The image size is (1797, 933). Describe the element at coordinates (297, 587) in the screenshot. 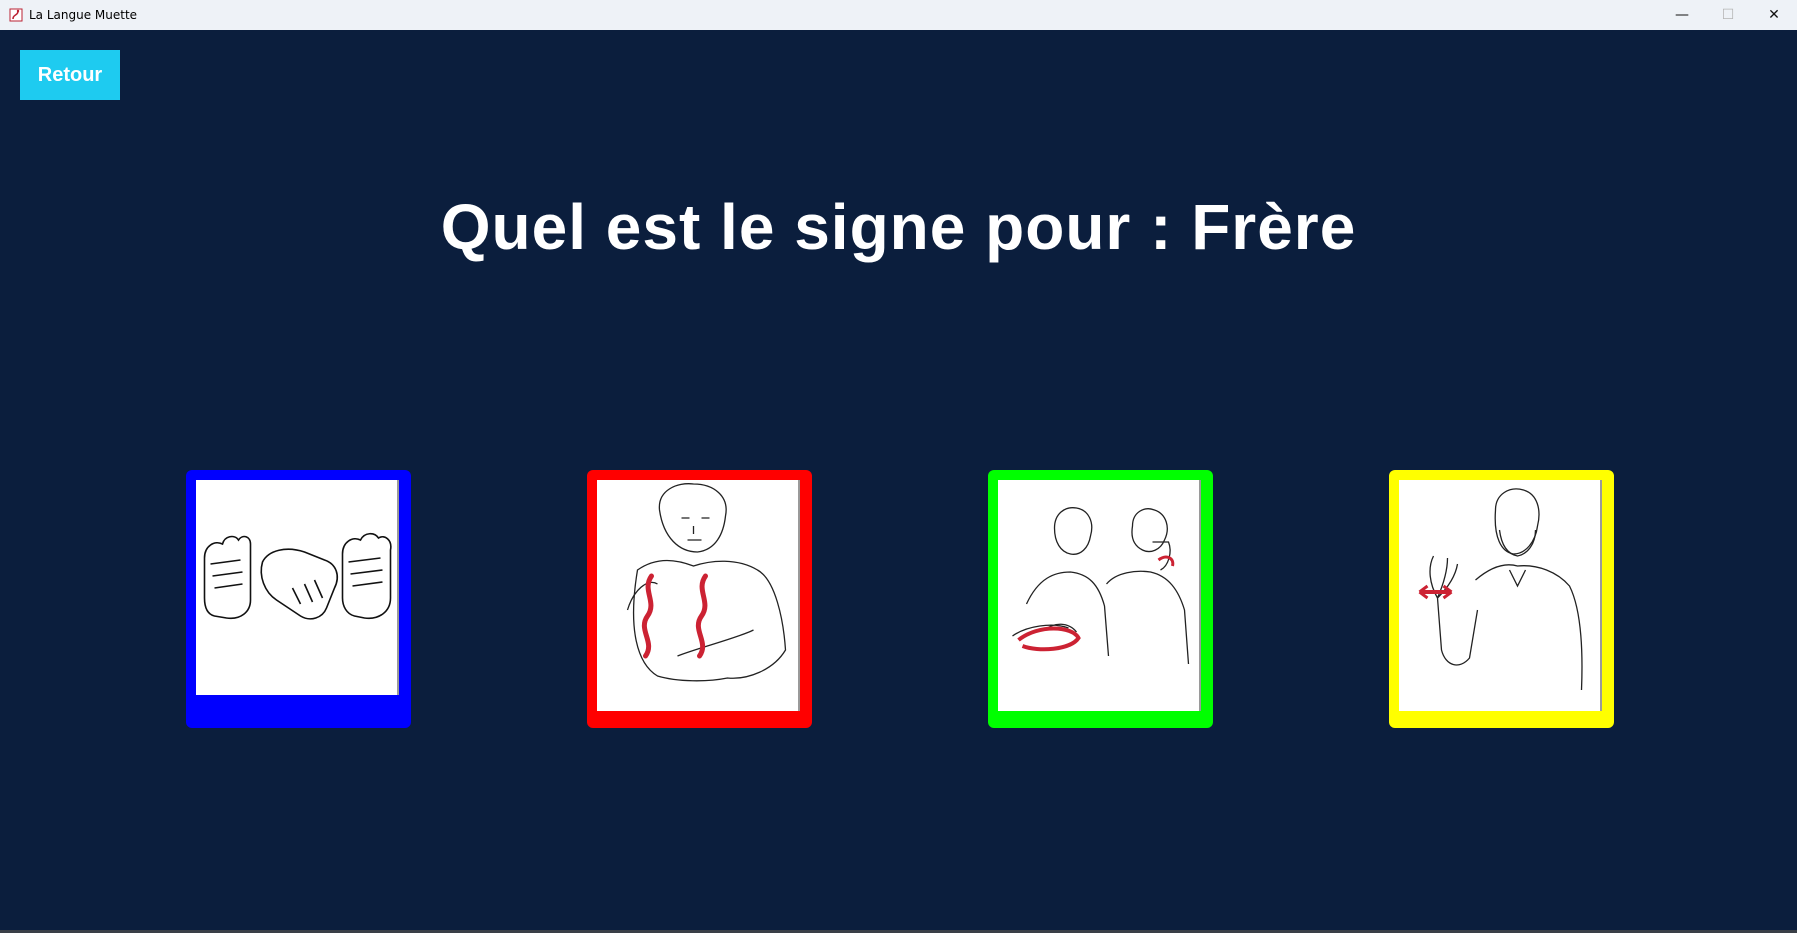

I see `fists-signs-icon` at that location.